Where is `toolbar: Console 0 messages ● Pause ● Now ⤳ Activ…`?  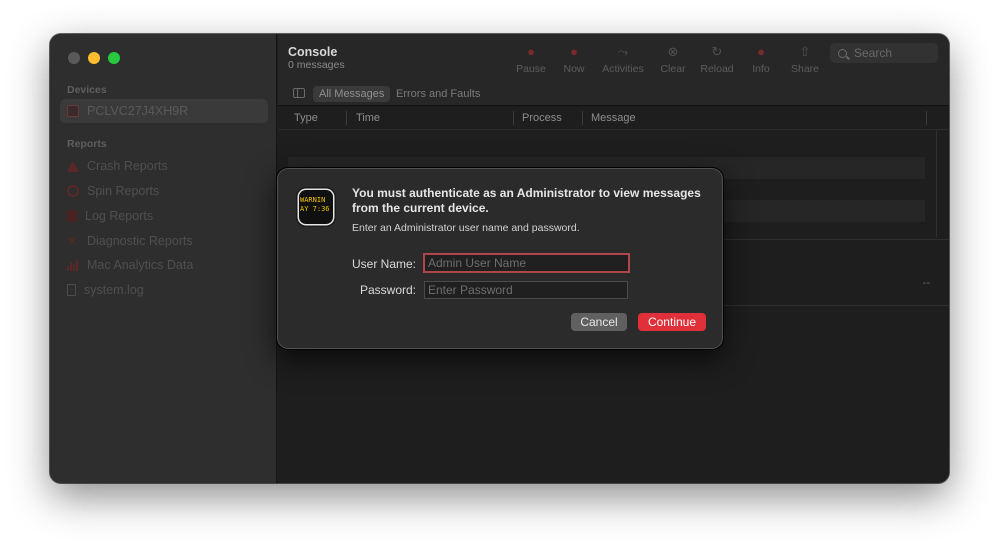
toolbar: Console 0 messages ● Pause ● Now ⤳ Activ… is located at coordinates (613, 58).